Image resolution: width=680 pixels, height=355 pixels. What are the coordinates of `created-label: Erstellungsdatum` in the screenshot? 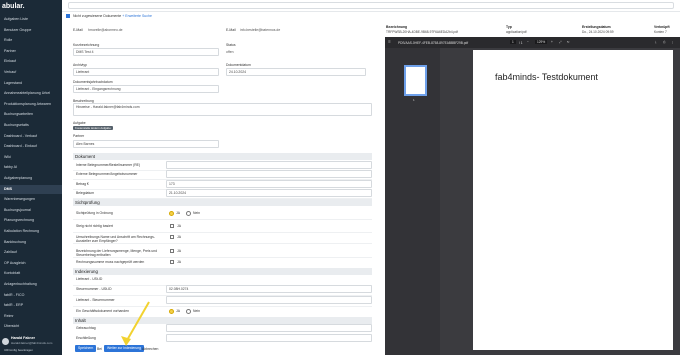 It's located at (596, 27).